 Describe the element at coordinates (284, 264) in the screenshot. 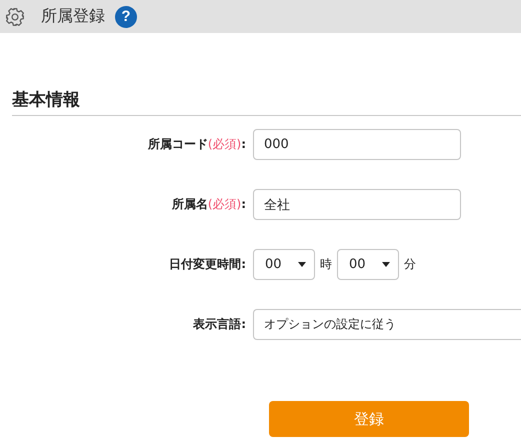

I see `hour-dropdown: 00` at that location.